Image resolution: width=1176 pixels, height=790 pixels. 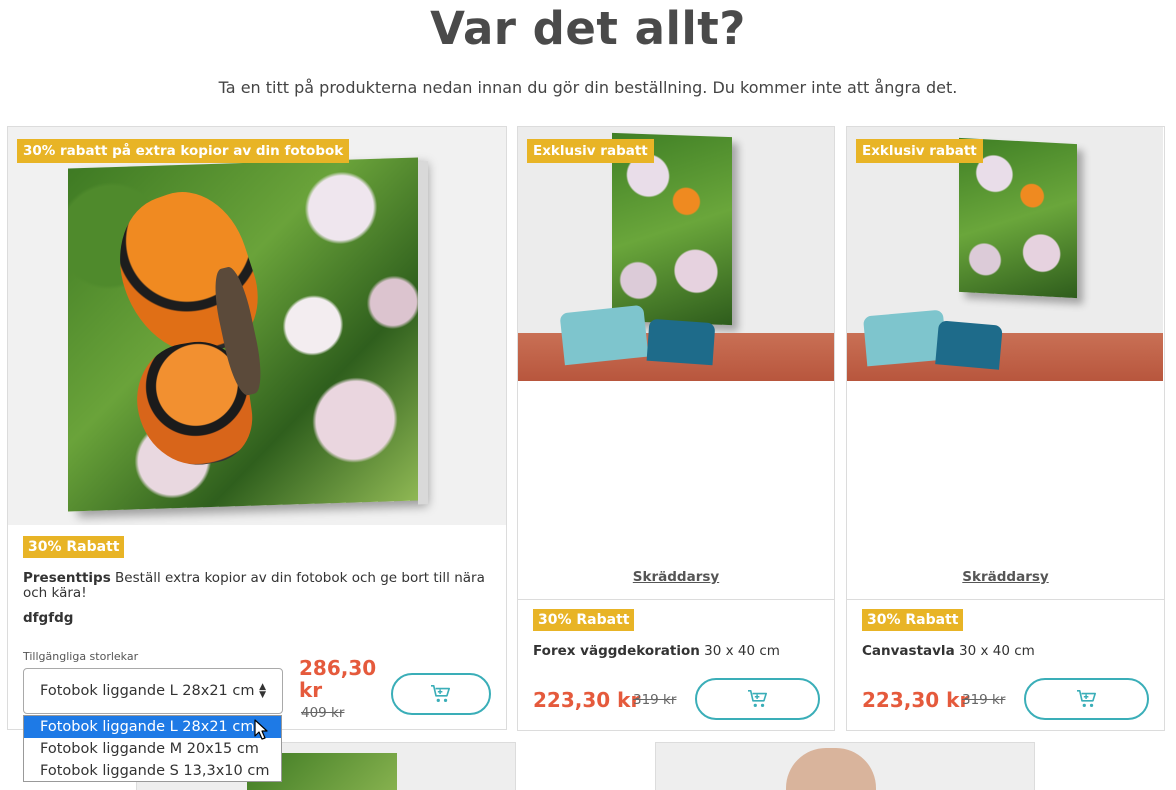 I want to click on product-name-line: Forex väggdekoration 30 x 40 cm, so click(x=656, y=651).